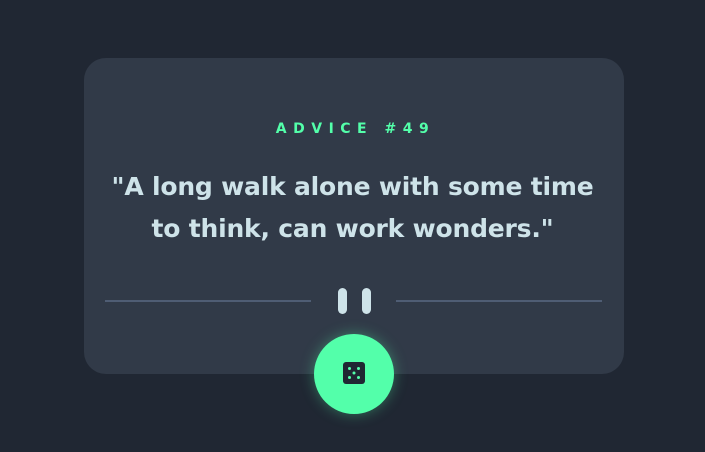 The width and height of the screenshot is (705, 452). I want to click on generate-advice-button, so click(354, 374).